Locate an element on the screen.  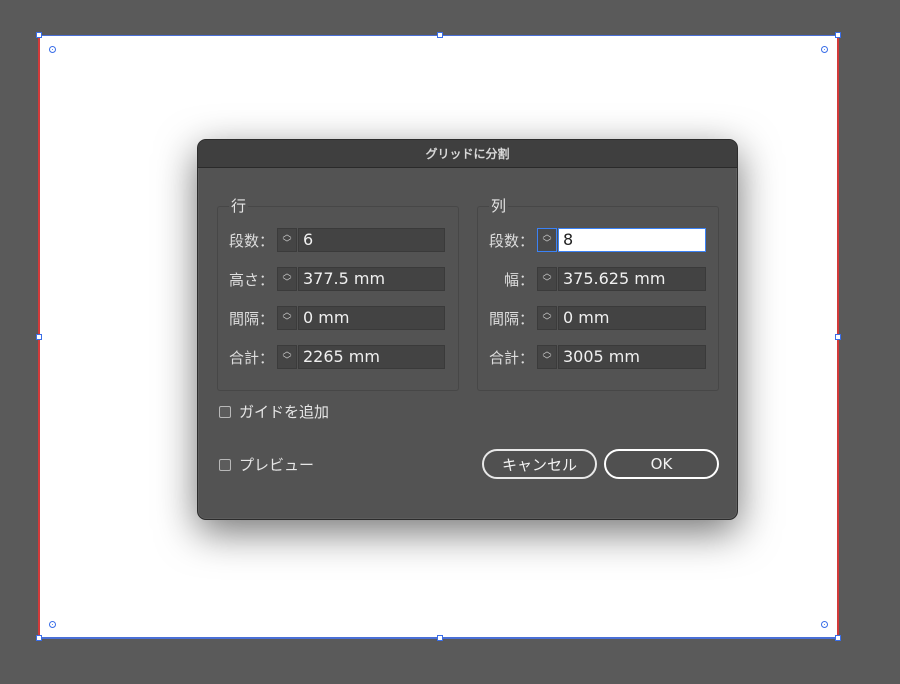
columns-total-input: 3005 mm is located at coordinates (632, 357).